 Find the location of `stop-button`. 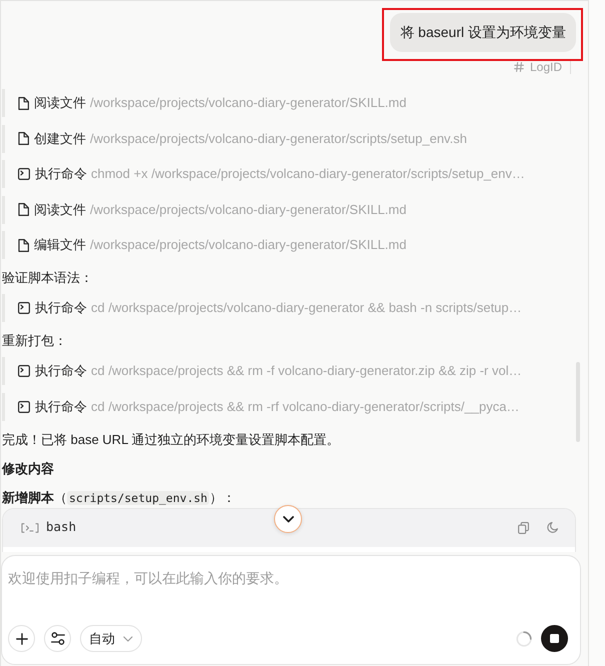

stop-button is located at coordinates (554, 638).